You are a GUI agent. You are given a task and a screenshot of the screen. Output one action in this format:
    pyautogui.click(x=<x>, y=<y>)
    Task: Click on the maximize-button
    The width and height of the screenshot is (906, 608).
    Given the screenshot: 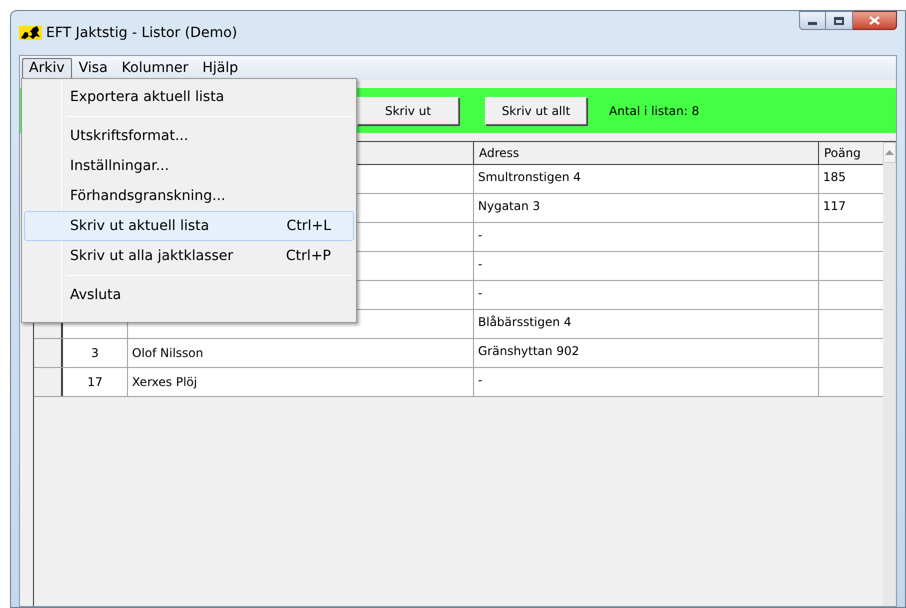 What is the action you would take?
    pyautogui.click(x=839, y=20)
    